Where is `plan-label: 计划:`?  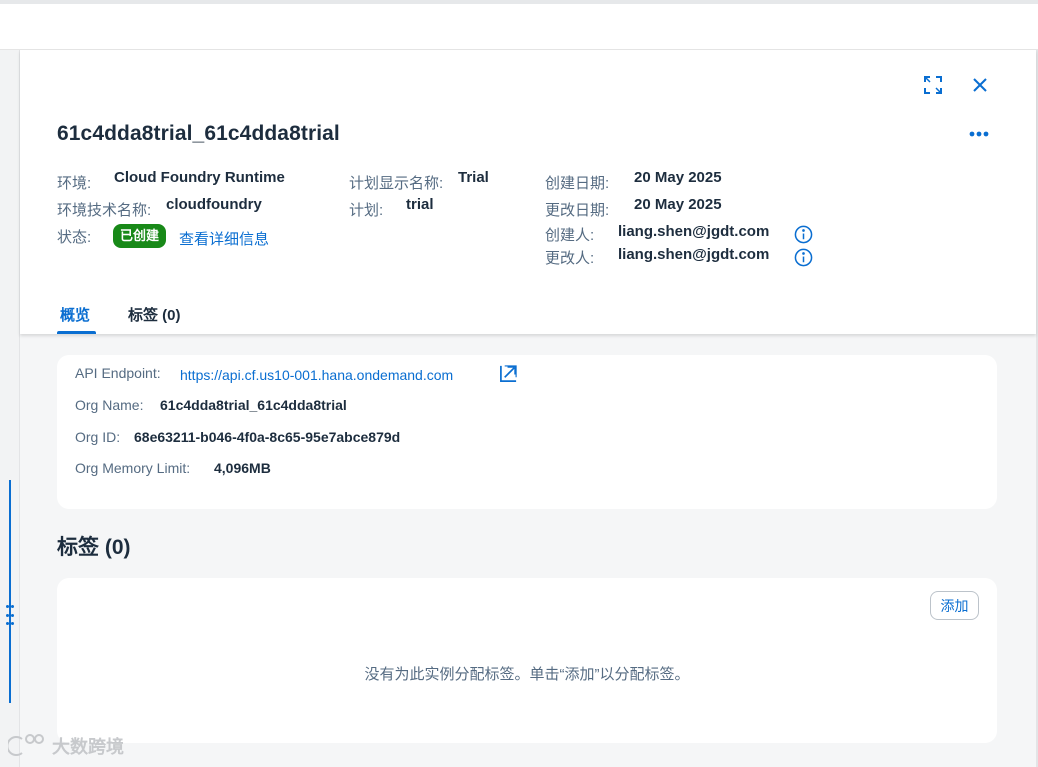
plan-label: 计划: is located at coordinates (366, 210).